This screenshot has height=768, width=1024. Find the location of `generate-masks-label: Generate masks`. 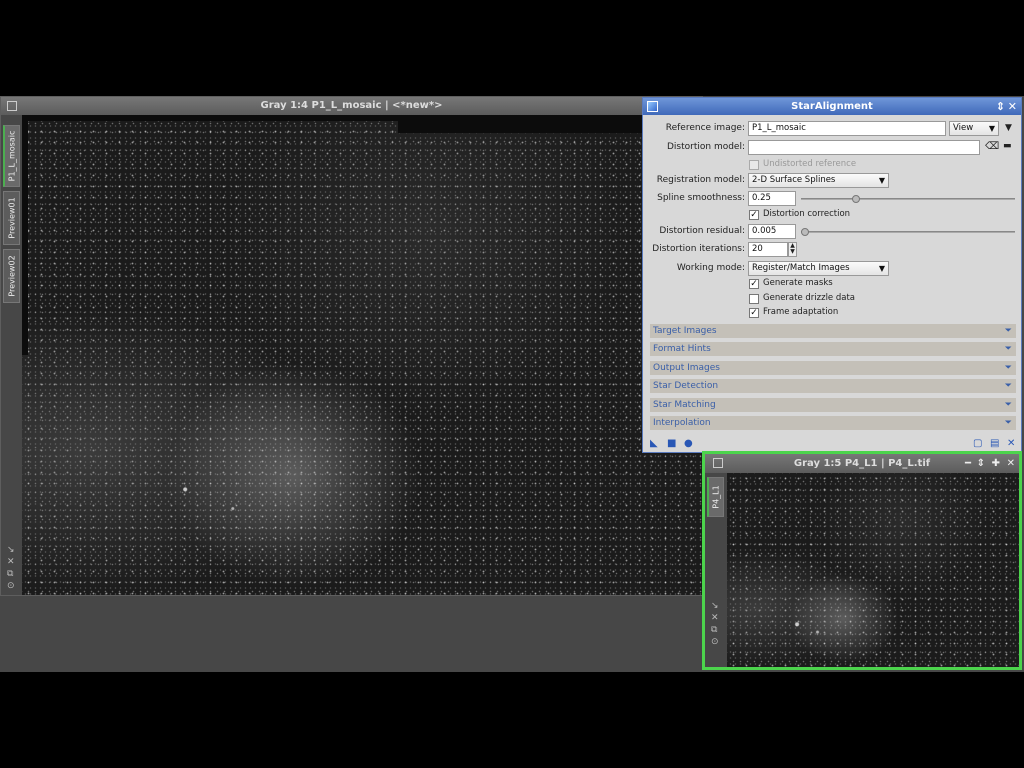

generate-masks-label: Generate masks is located at coordinates (798, 283).